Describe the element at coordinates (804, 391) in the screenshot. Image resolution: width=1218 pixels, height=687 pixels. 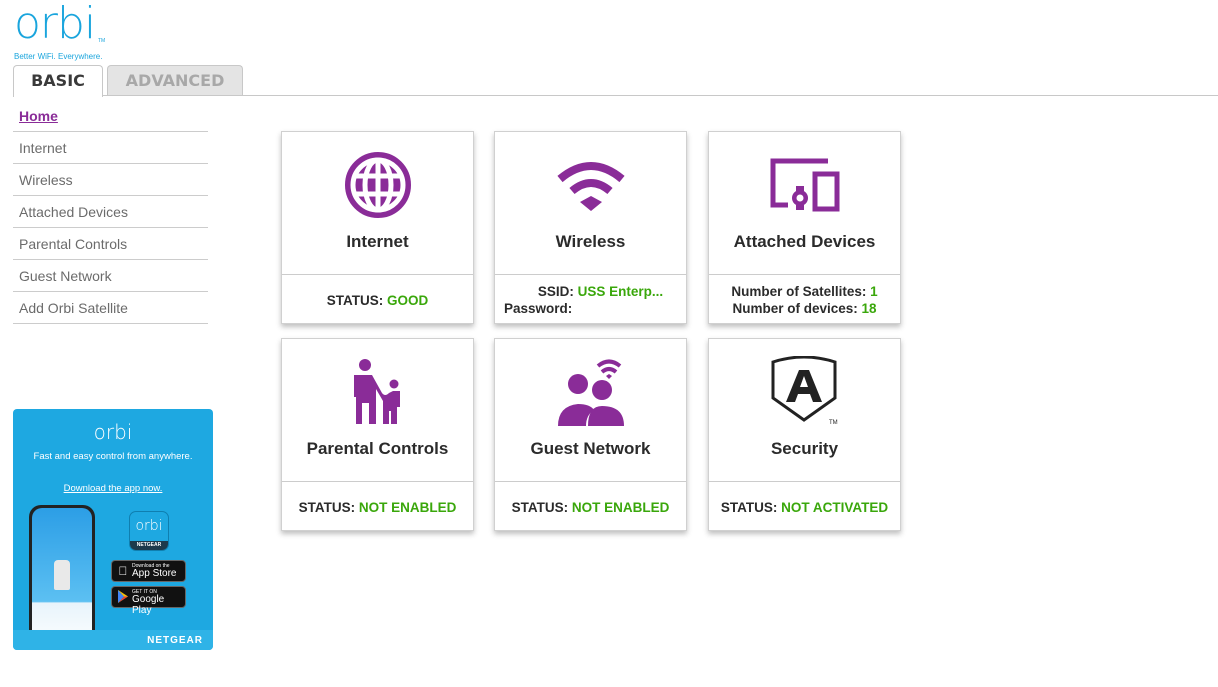
I see `armor-shield-icon: TM` at that location.